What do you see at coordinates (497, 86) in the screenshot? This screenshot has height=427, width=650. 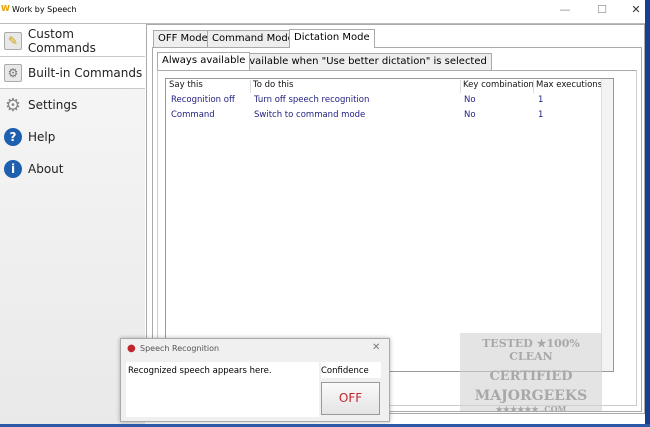 I see `column-header-key-combination: Key combination` at bounding box center [497, 86].